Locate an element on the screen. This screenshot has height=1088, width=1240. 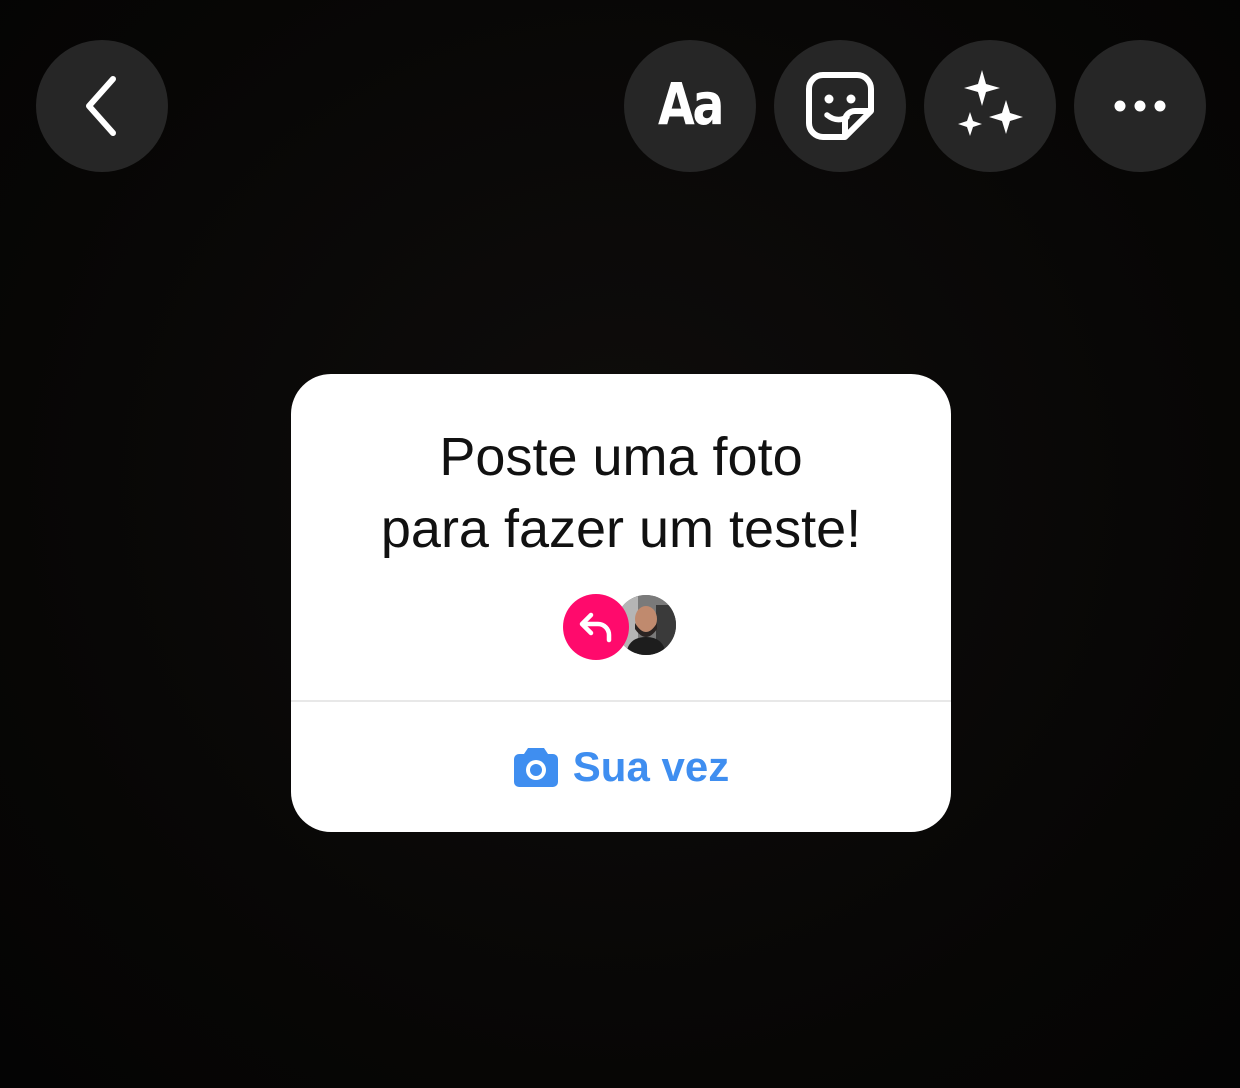
more-horizontal-icon is located at coordinates (1140, 106).